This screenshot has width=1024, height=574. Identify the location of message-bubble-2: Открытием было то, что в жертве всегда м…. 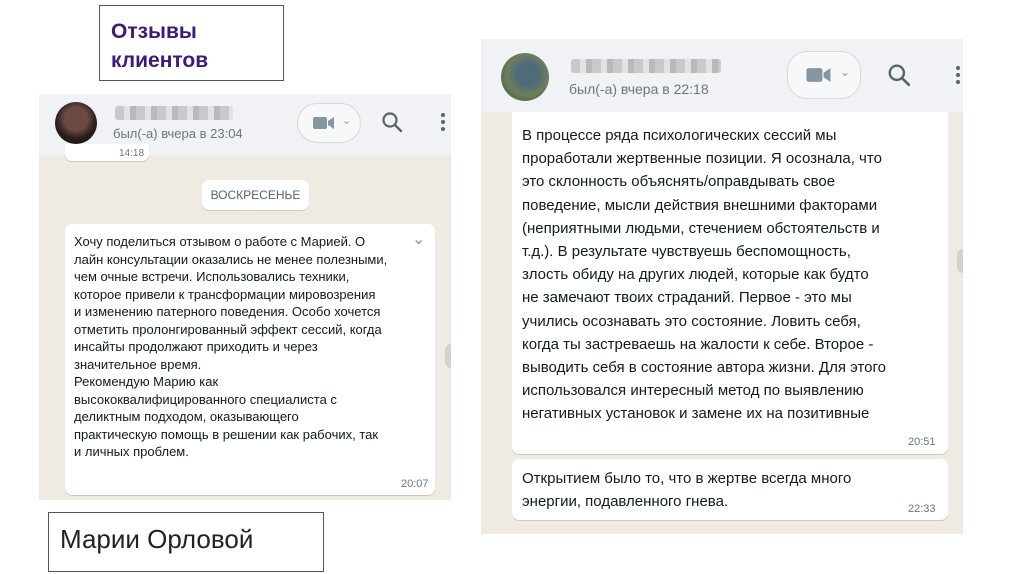
(730, 489).